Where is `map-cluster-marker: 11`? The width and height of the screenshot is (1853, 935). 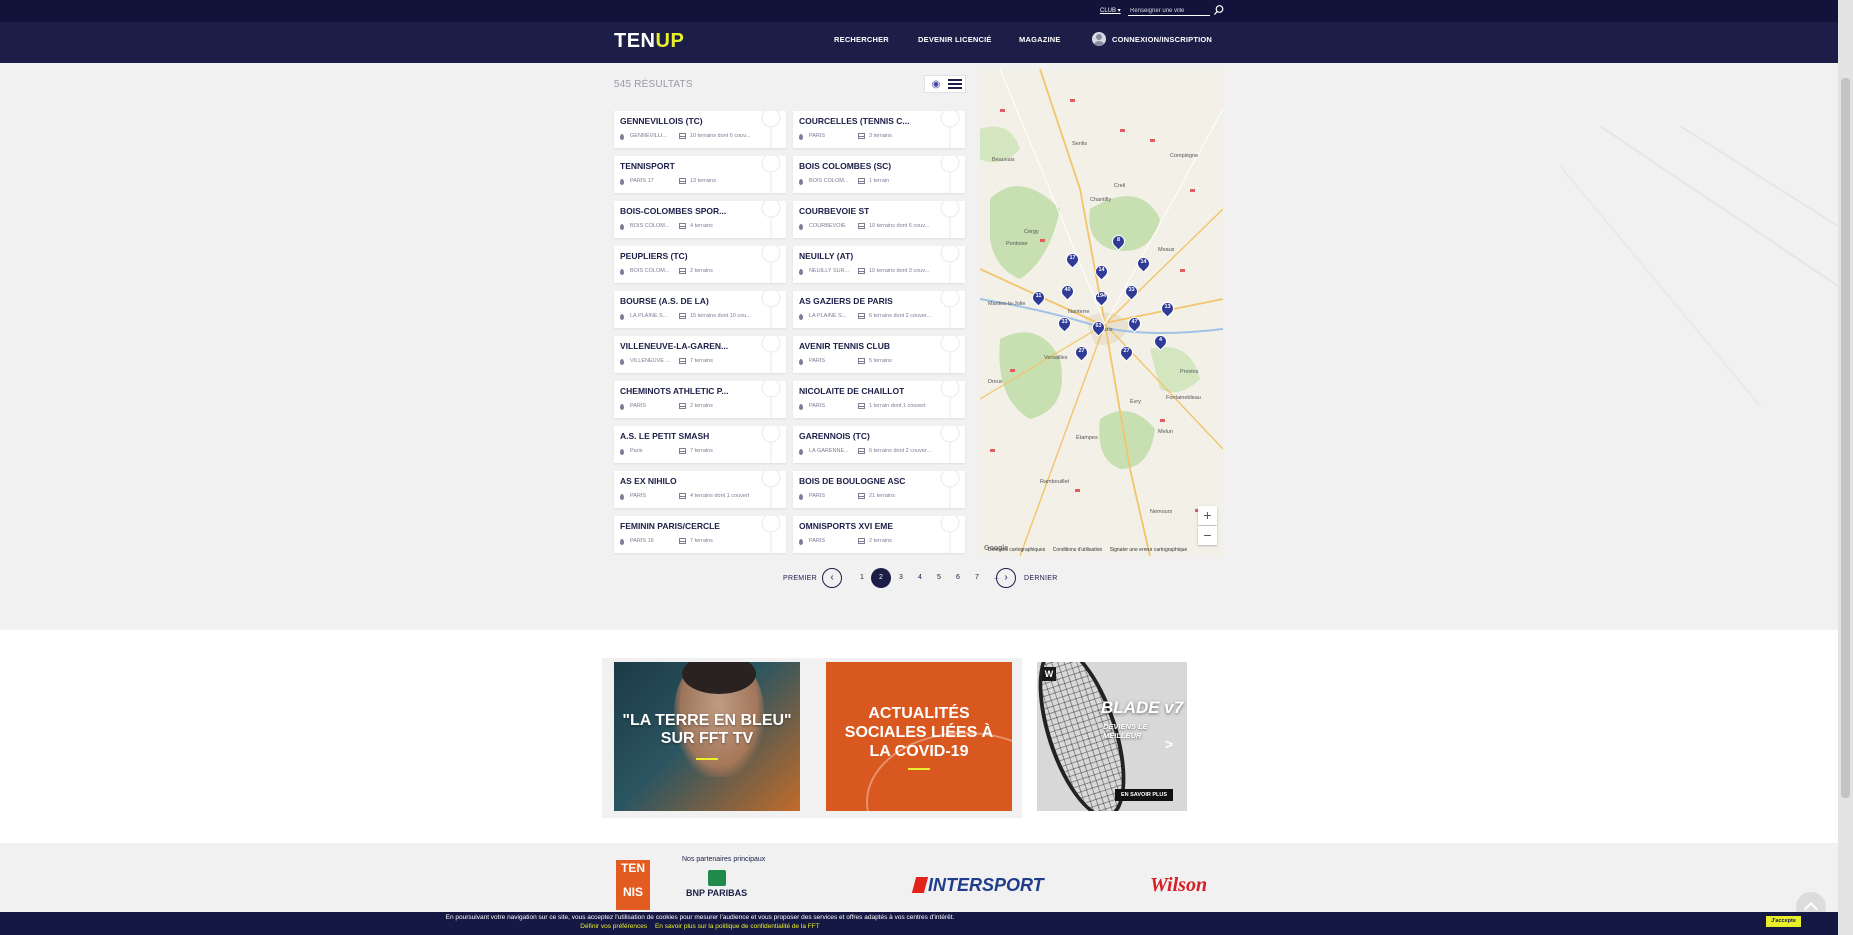 map-cluster-marker: 11 is located at coordinates (1038, 297).